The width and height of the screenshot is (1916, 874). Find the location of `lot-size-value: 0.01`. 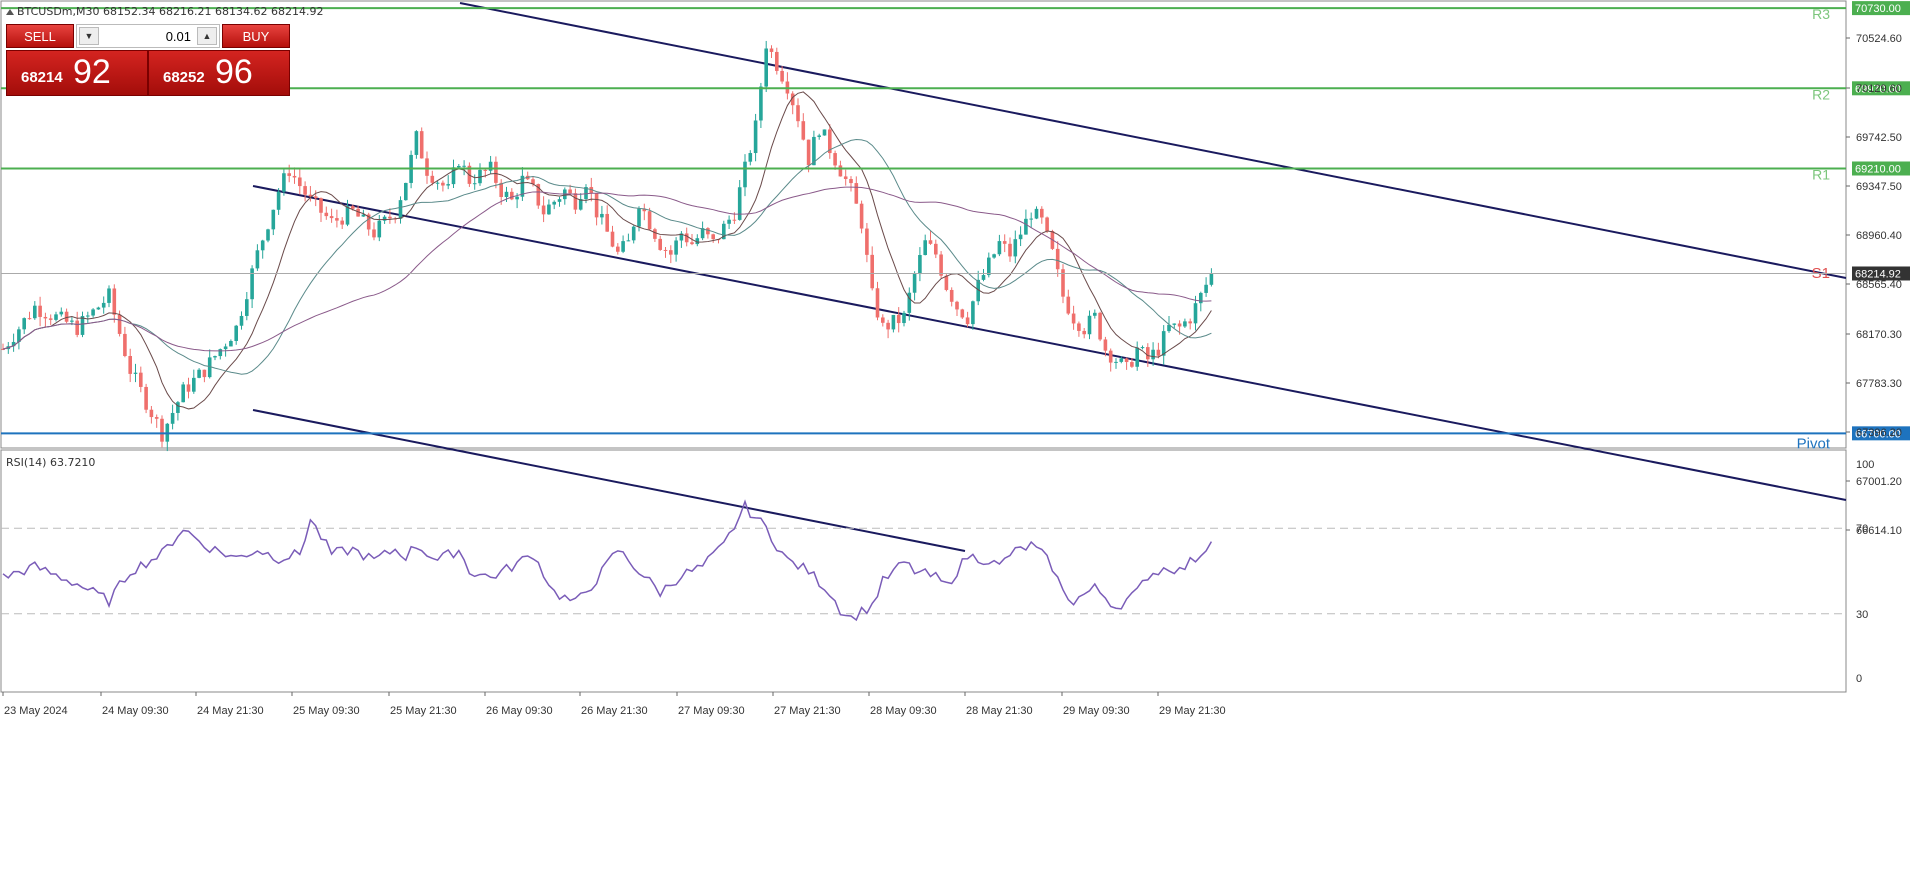

lot-size-value: 0.01 is located at coordinates (178, 36).